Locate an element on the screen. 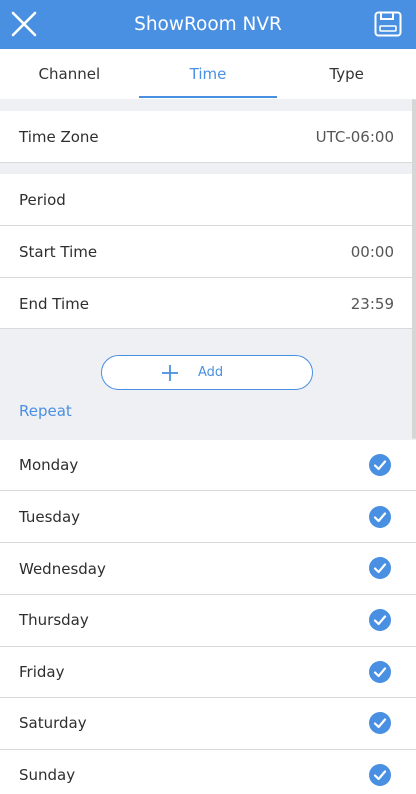 This screenshot has height=794, width=416. tab-channel: Channel is located at coordinates (69, 74).